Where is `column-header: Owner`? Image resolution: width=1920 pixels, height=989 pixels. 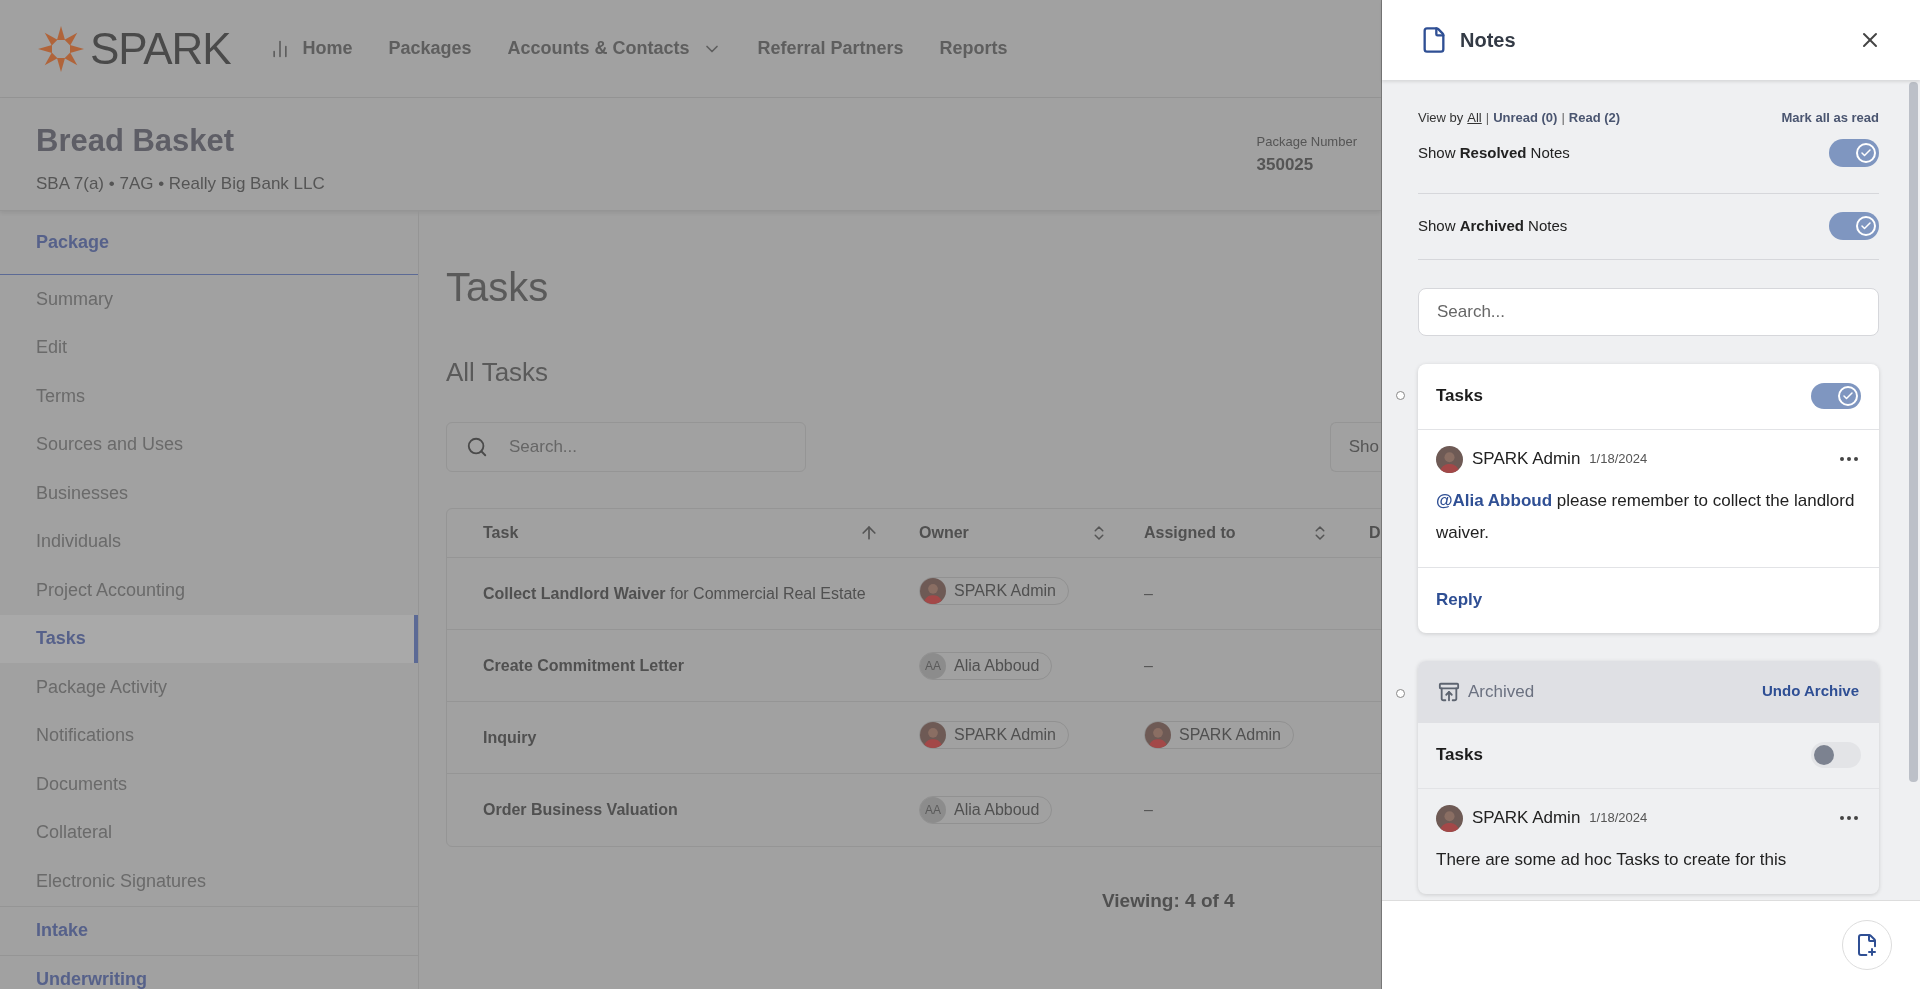 column-header: Owner is located at coordinates (1013, 533).